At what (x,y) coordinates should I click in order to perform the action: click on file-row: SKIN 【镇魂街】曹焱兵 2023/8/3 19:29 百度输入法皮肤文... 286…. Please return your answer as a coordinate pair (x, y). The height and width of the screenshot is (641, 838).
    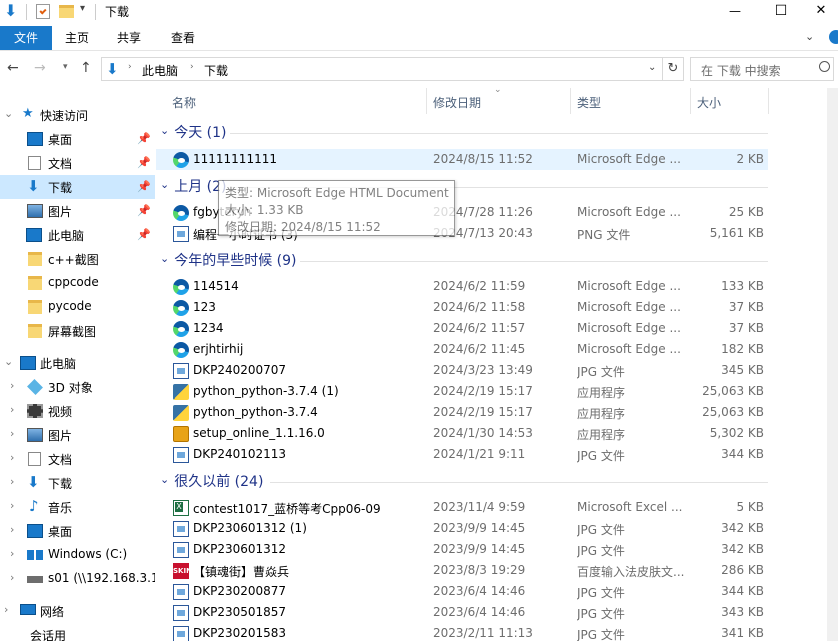
    Looking at the image, I should click on (462, 570).